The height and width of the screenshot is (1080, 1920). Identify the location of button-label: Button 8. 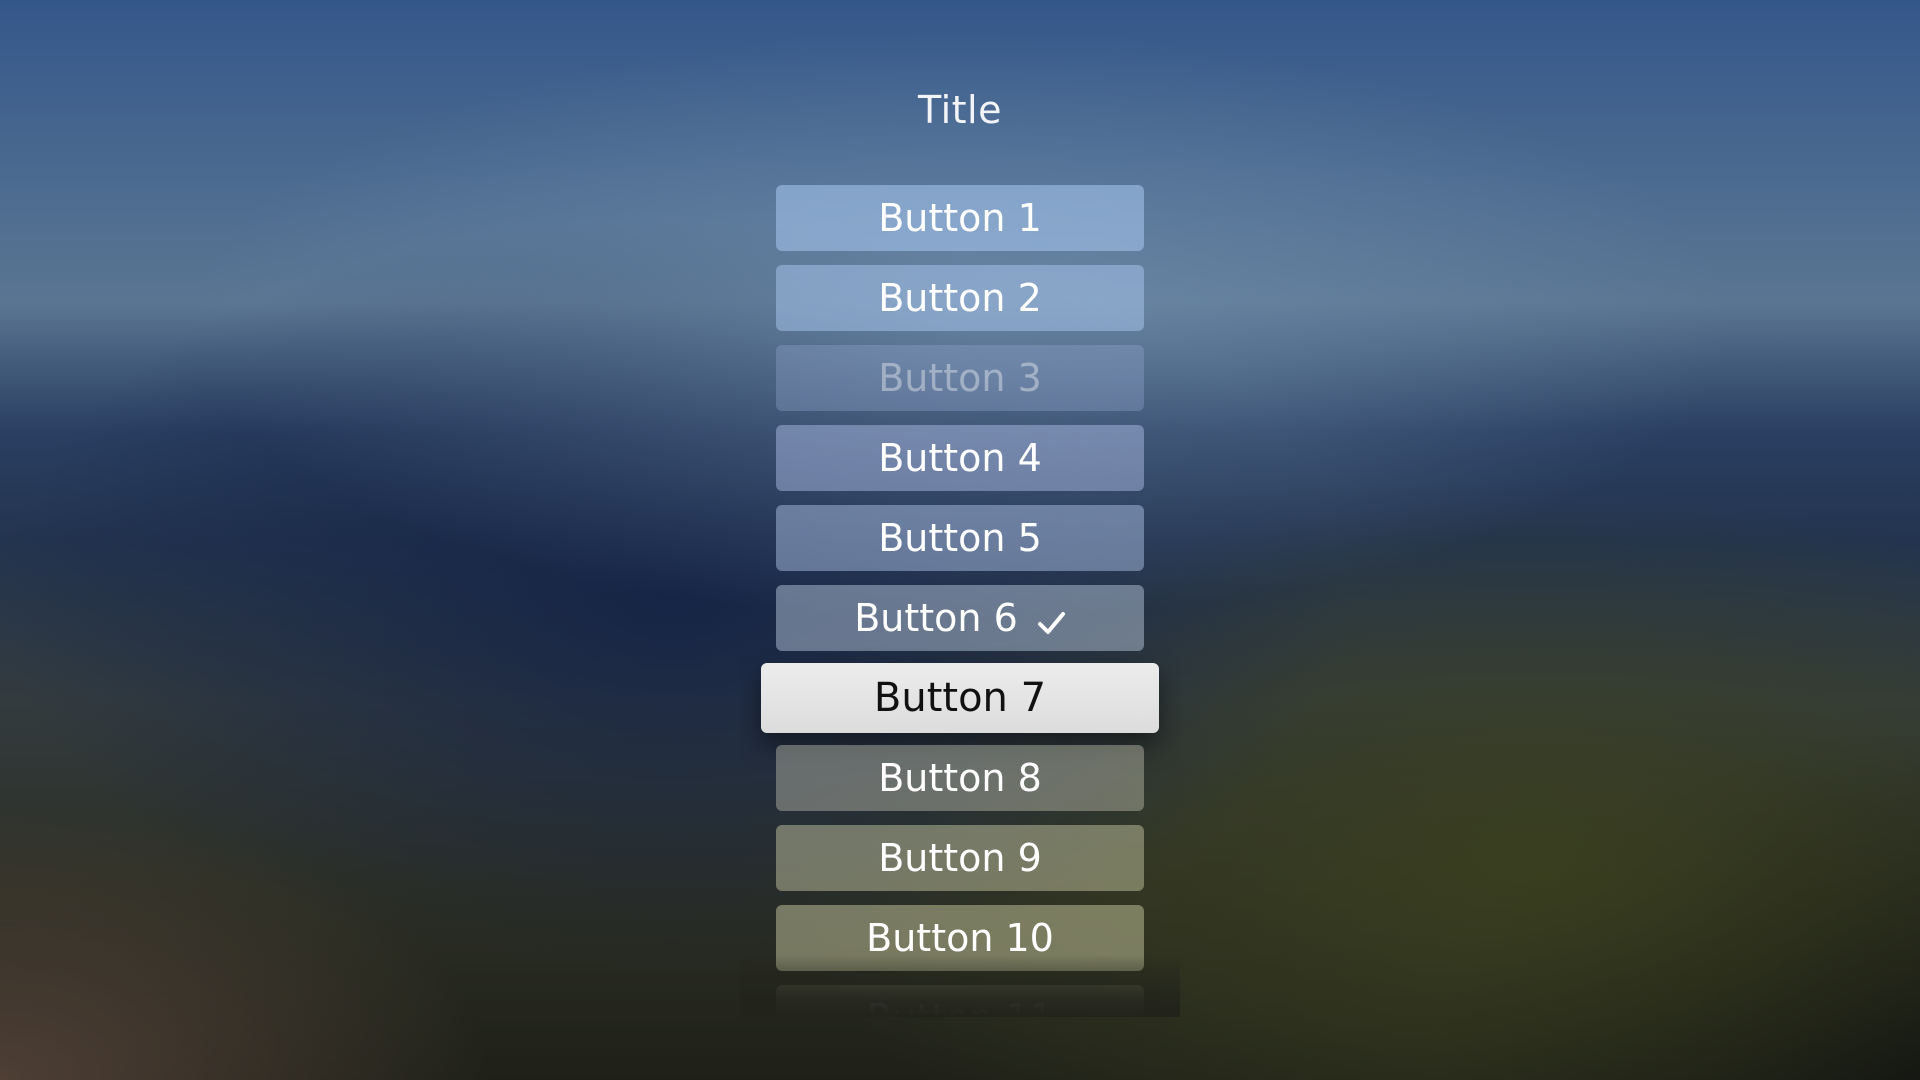
(960, 778).